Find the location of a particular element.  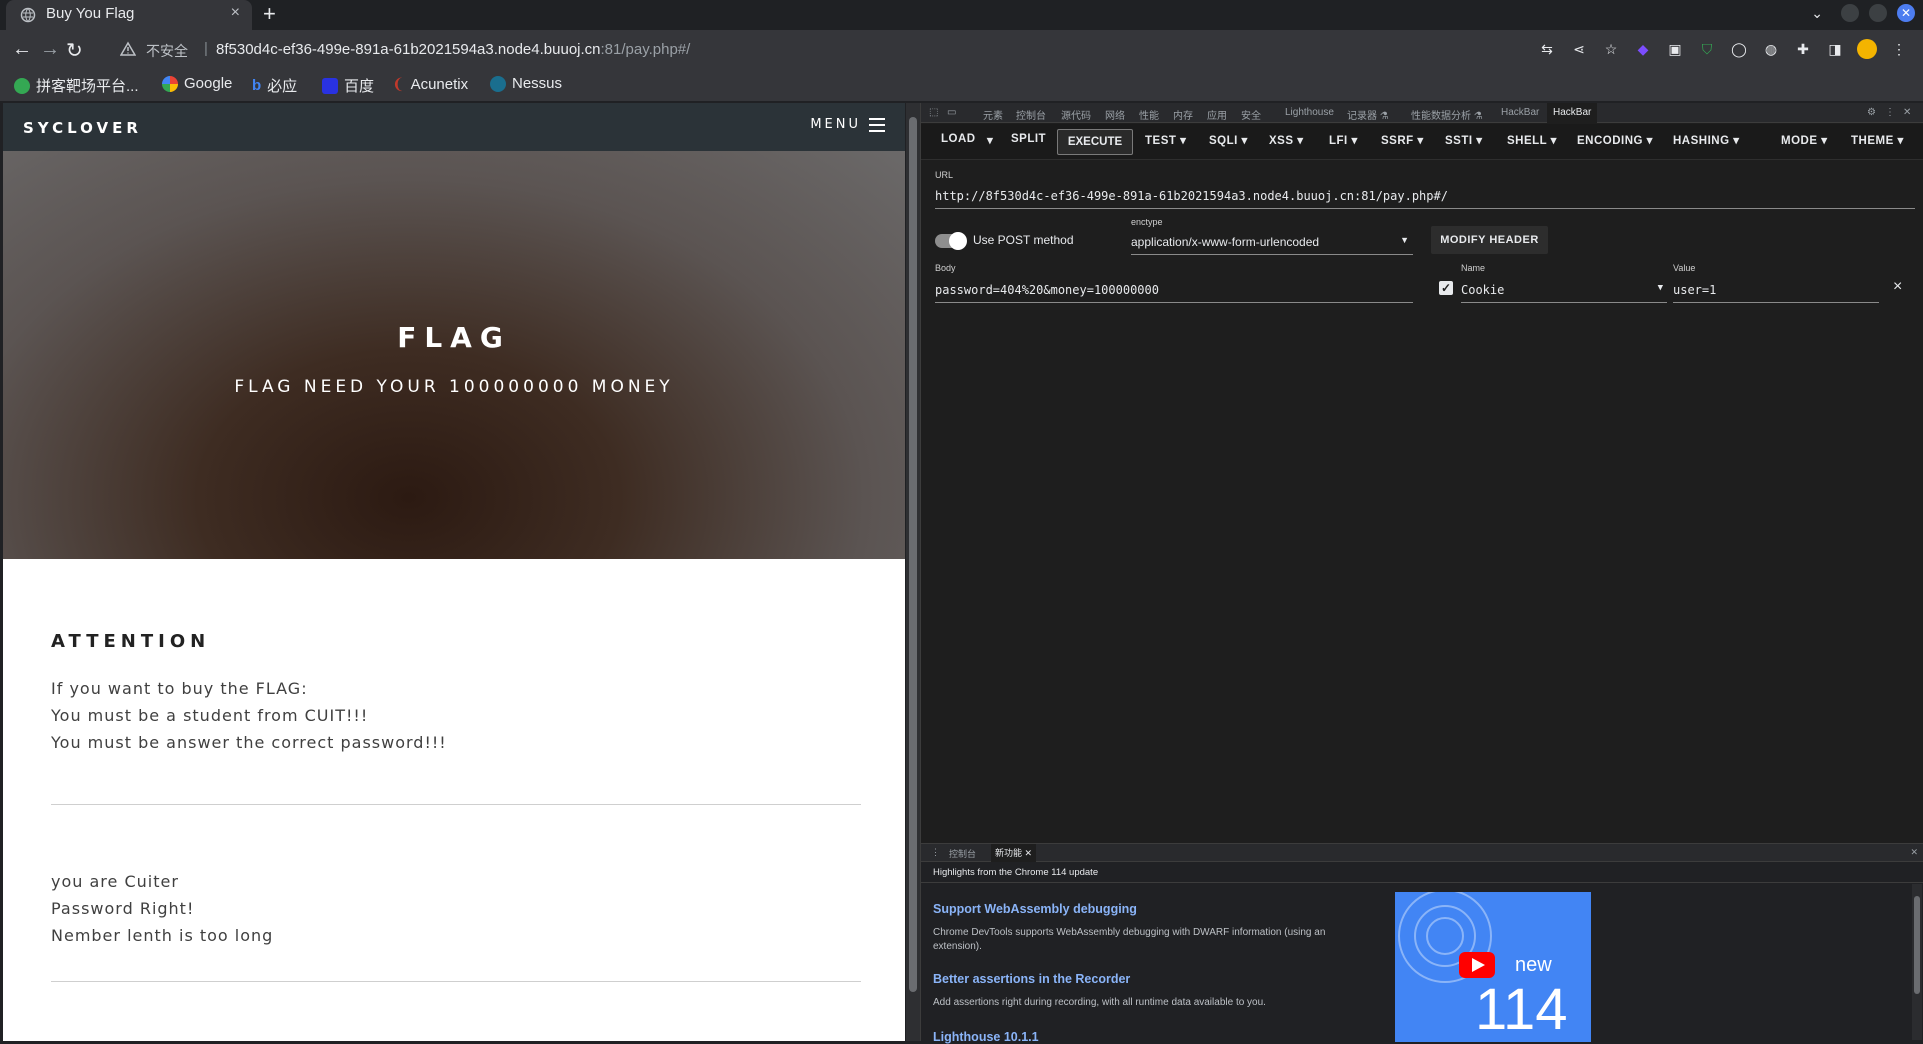

tab-hackbar: HackBar is located at coordinates (1520, 112).